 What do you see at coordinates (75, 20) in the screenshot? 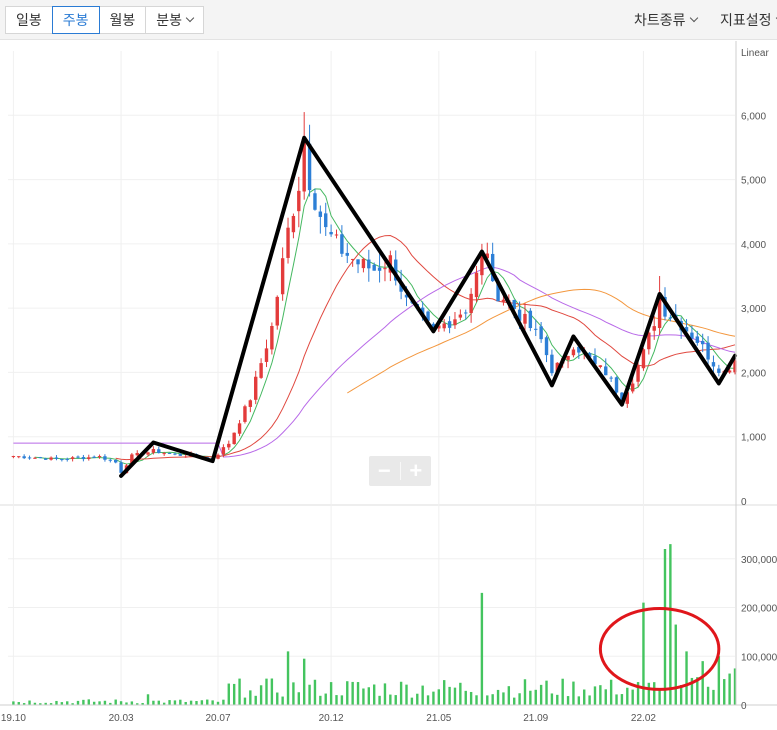
I see `tab-weekly: 주봉` at bounding box center [75, 20].